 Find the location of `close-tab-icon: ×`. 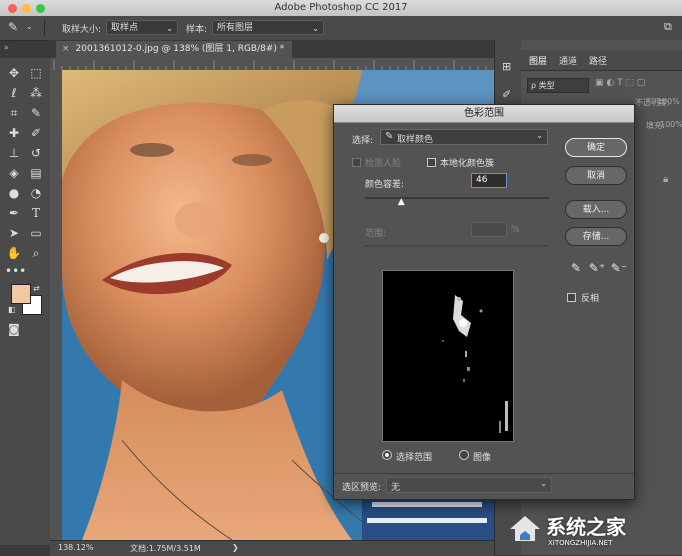

close-tab-icon: × is located at coordinates (66, 49).